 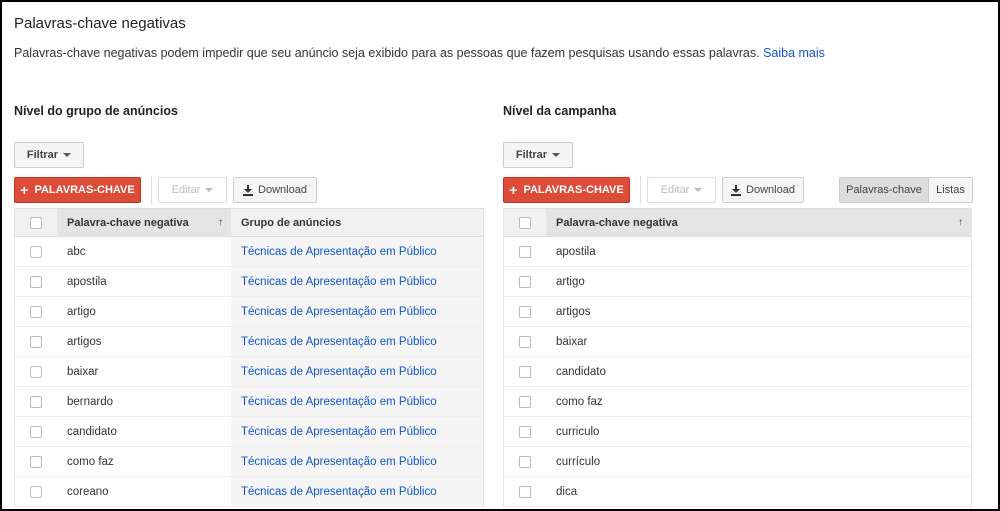 What do you see at coordinates (758, 431) in the screenshot?
I see `keyword-cell: curriculo` at bounding box center [758, 431].